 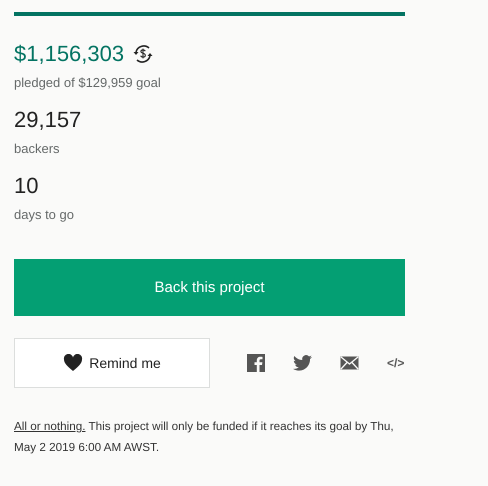 What do you see at coordinates (349, 363) in the screenshot?
I see `envelope-icon` at bounding box center [349, 363].